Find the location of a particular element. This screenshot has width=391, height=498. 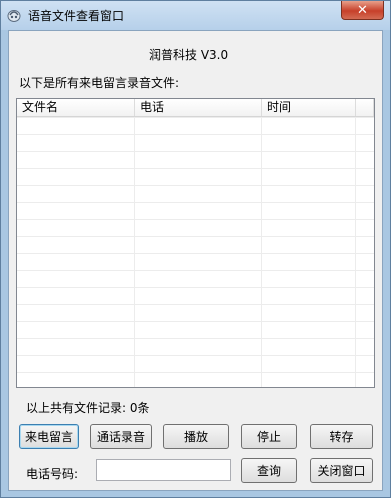

record-count-label: 以上共有文件记录: 0条 is located at coordinates (88, 408).